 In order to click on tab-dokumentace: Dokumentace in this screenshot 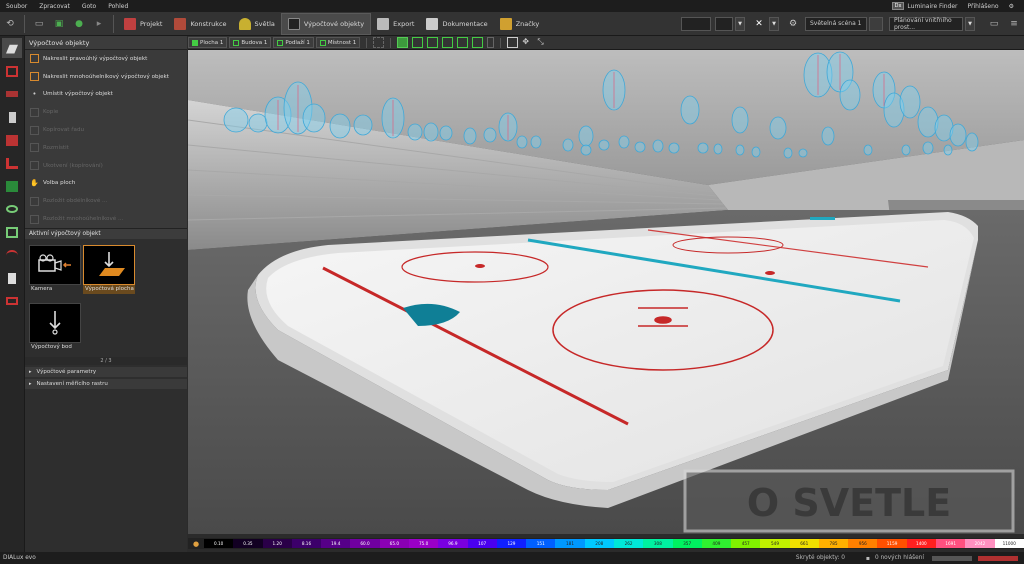, I will do `click(456, 24)`.